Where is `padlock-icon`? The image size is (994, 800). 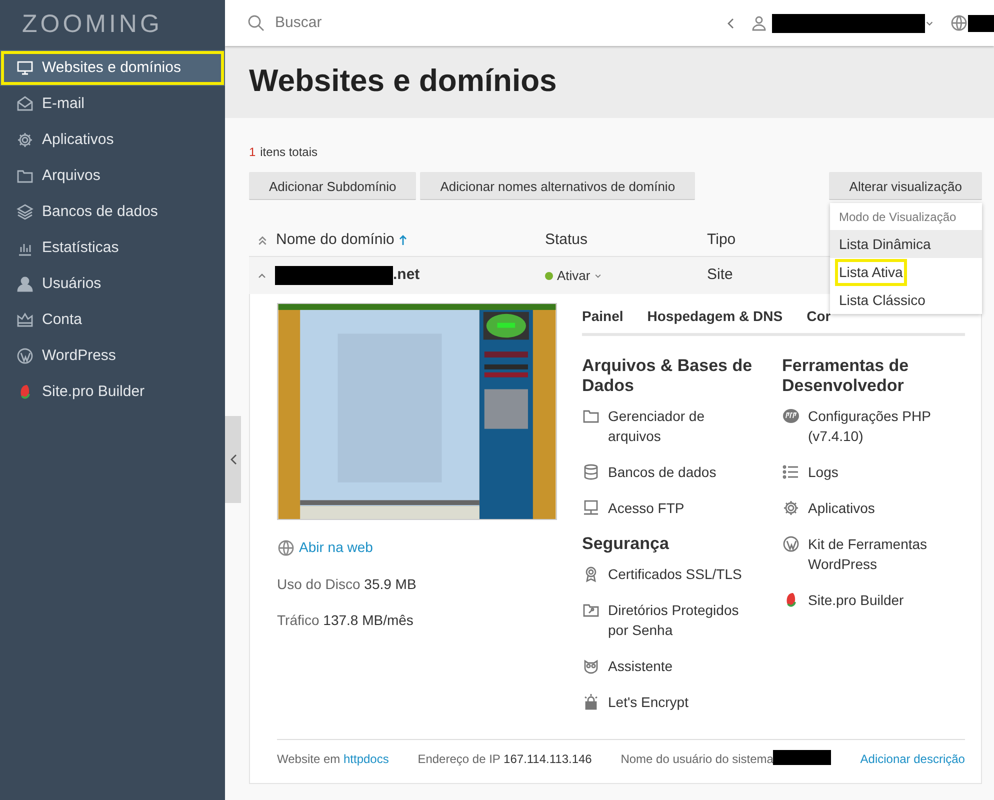
padlock-icon is located at coordinates (591, 702).